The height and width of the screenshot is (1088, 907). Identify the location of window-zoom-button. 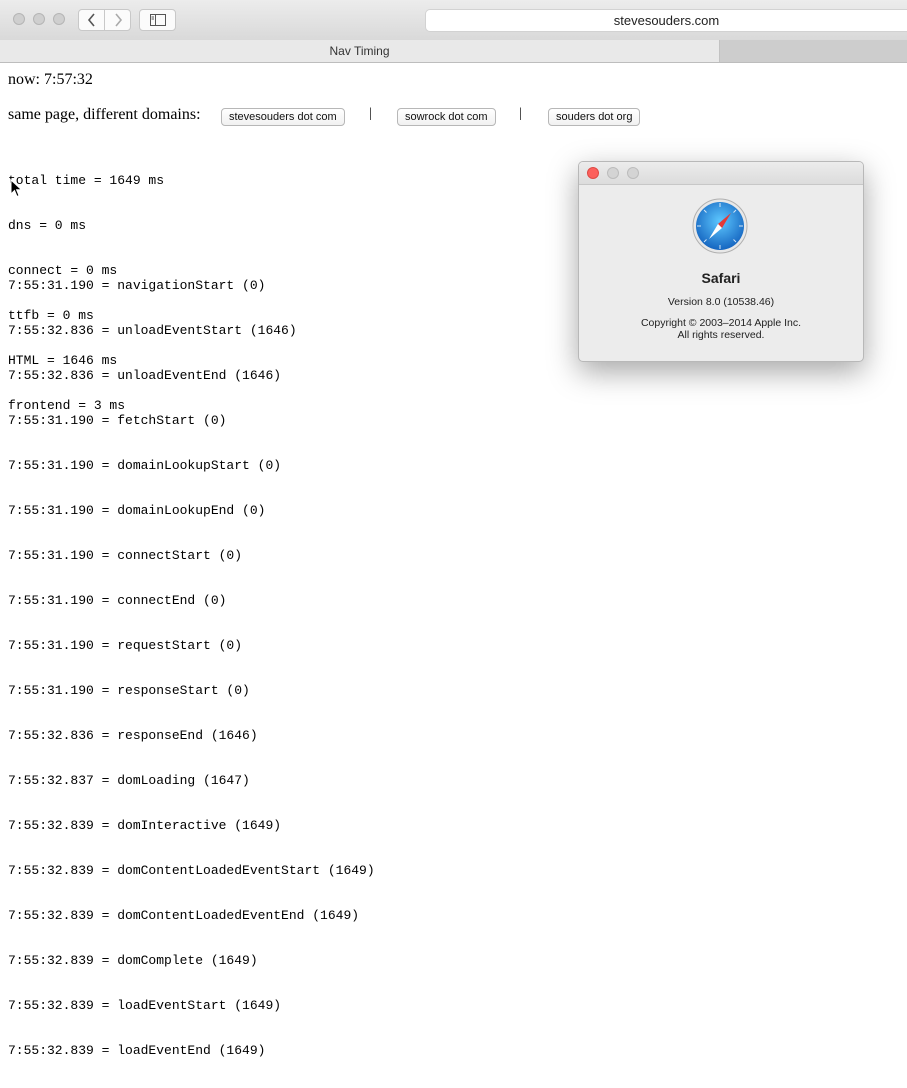
(59, 19).